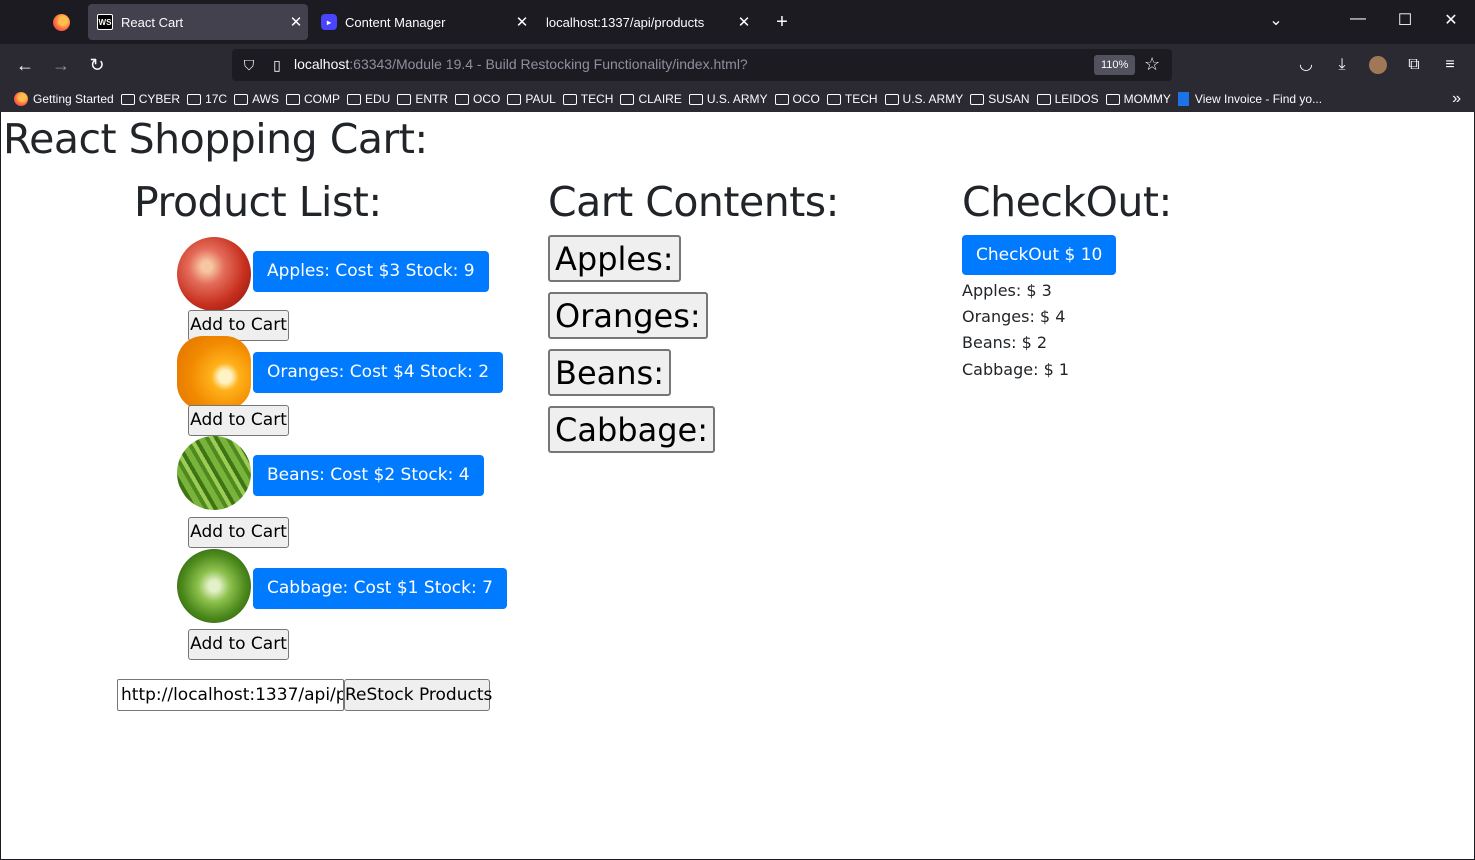 This screenshot has height=860, width=1475. I want to click on zoom-indicator: 110%, so click(1115, 65).